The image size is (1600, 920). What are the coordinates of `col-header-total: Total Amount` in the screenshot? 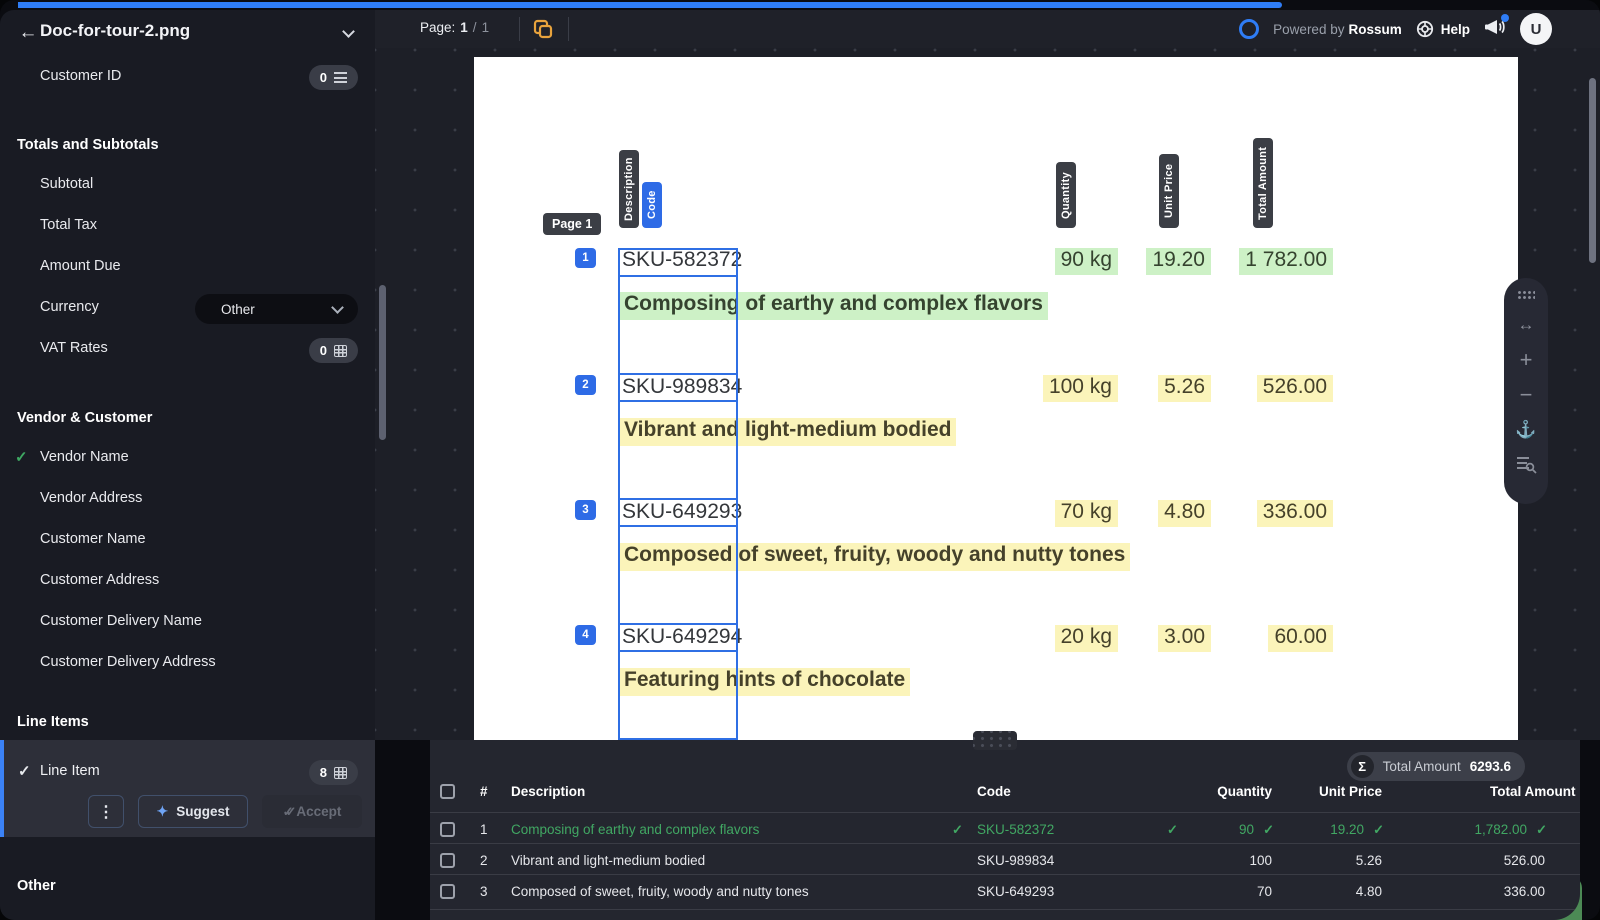 It's located at (1532, 791).